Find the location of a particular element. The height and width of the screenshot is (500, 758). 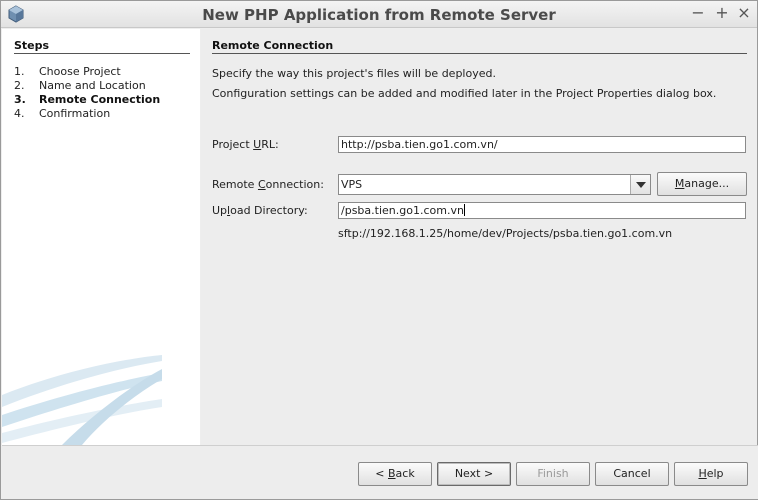

step-item: 4. Confirmation is located at coordinates (87, 114).